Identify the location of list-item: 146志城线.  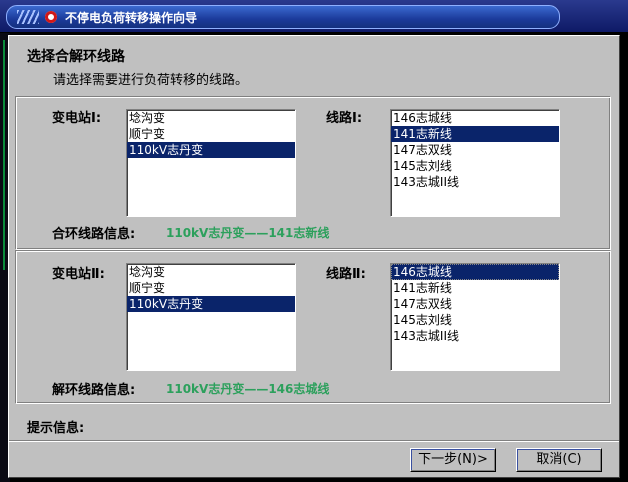
(475, 118).